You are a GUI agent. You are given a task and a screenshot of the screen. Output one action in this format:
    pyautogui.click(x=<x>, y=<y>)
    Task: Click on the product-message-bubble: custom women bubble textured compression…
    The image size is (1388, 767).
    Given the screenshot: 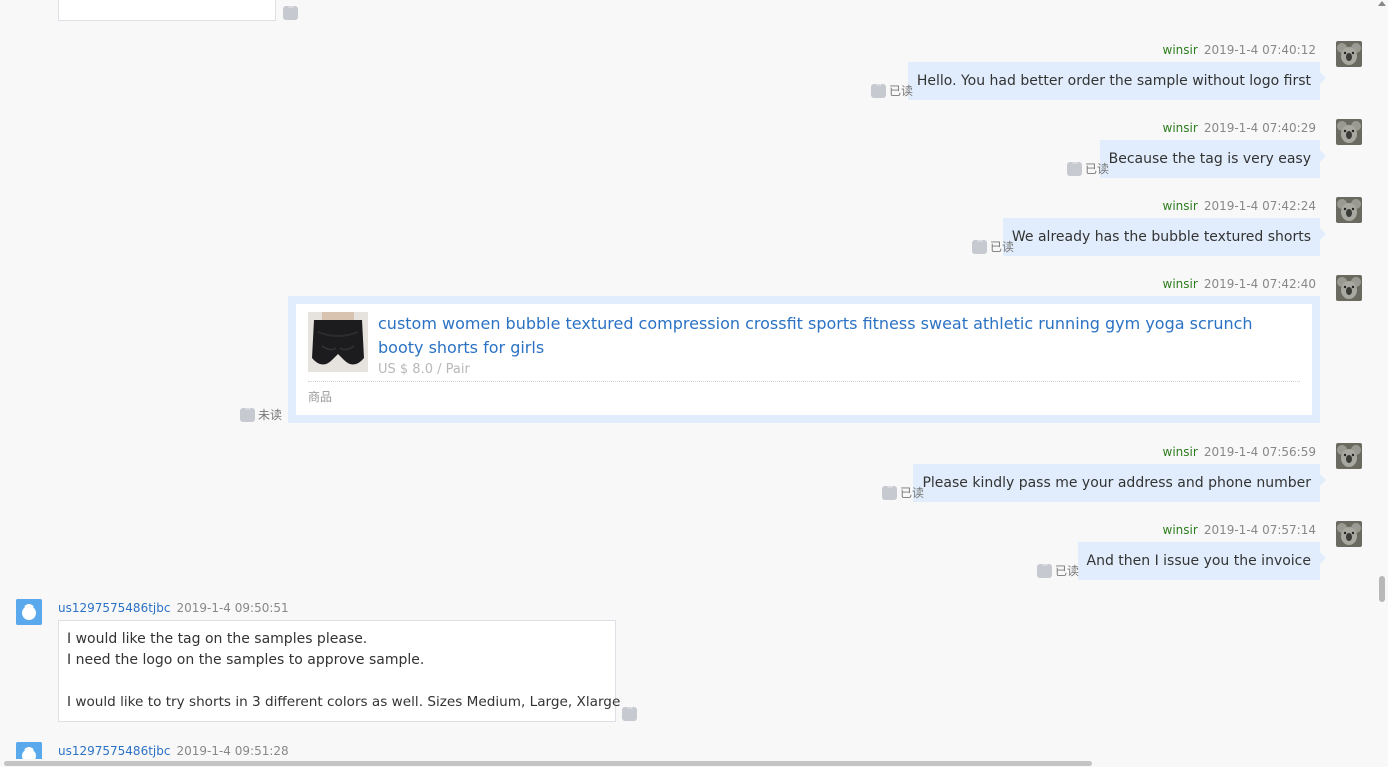 What is the action you would take?
    pyautogui.click(x=804, y=359)
    